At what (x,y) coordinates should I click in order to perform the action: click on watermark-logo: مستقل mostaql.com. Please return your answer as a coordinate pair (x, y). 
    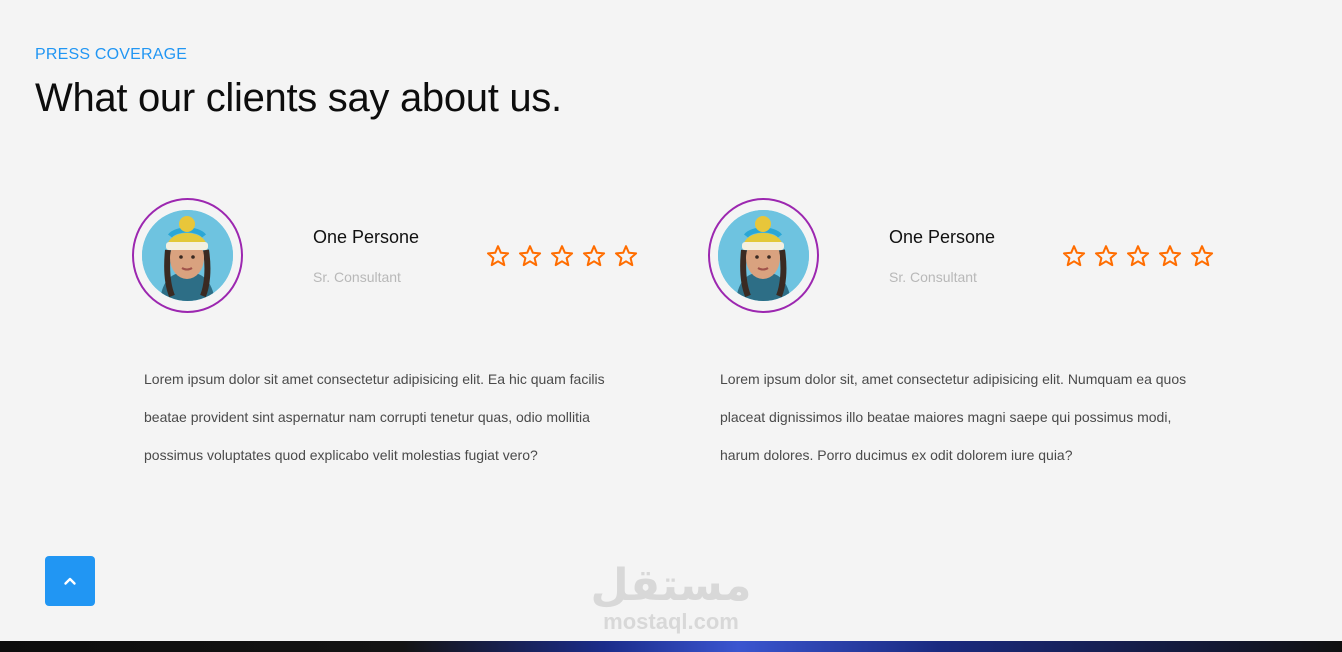
    Looking at the image, I should click on (671, 598).